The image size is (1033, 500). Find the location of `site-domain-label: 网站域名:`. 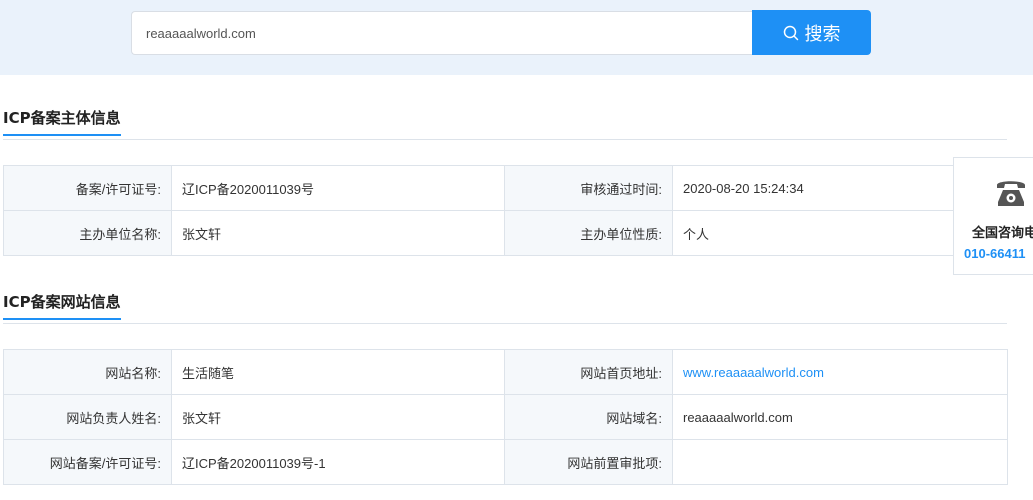

site-domain-label: 网站域名: is located at coordinates (588, 417).